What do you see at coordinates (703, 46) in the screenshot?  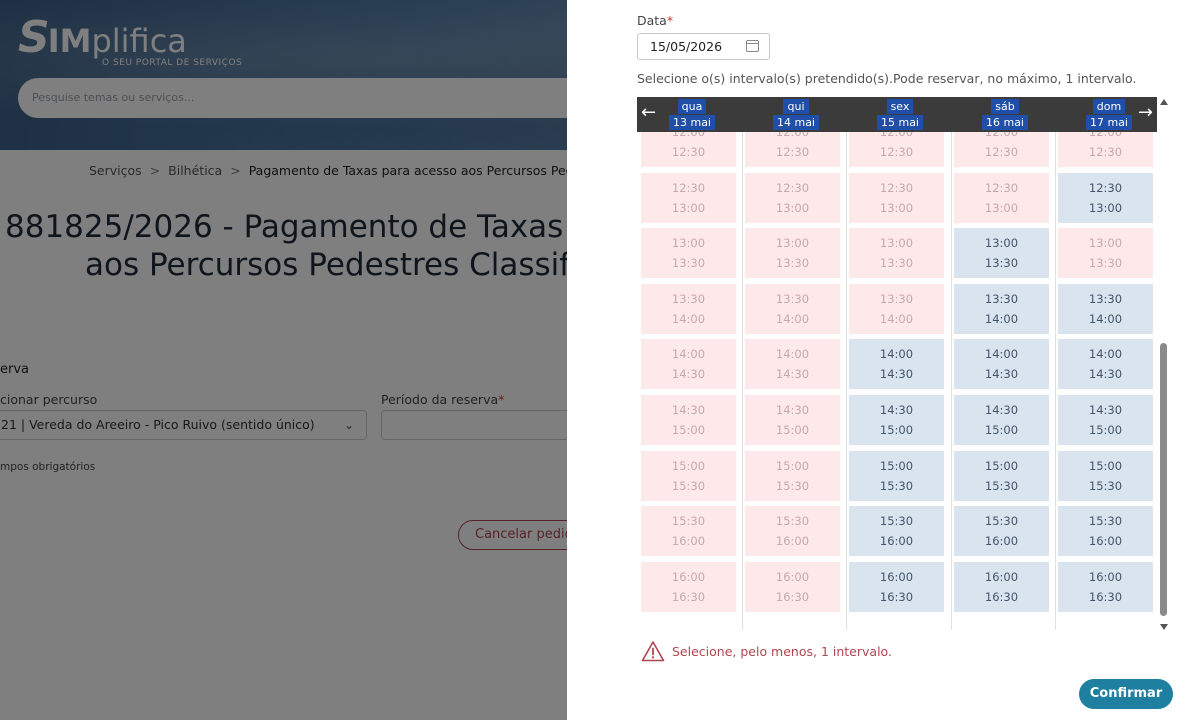 I see `date-field: 15/05/2026` at bounding box center [703, 46].